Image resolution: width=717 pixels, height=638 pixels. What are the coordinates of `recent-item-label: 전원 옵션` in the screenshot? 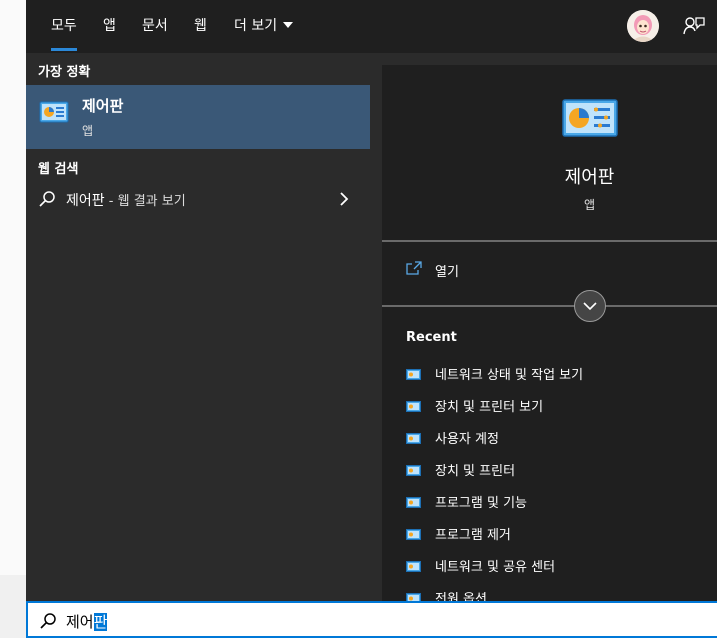 It's located at (461, 596).